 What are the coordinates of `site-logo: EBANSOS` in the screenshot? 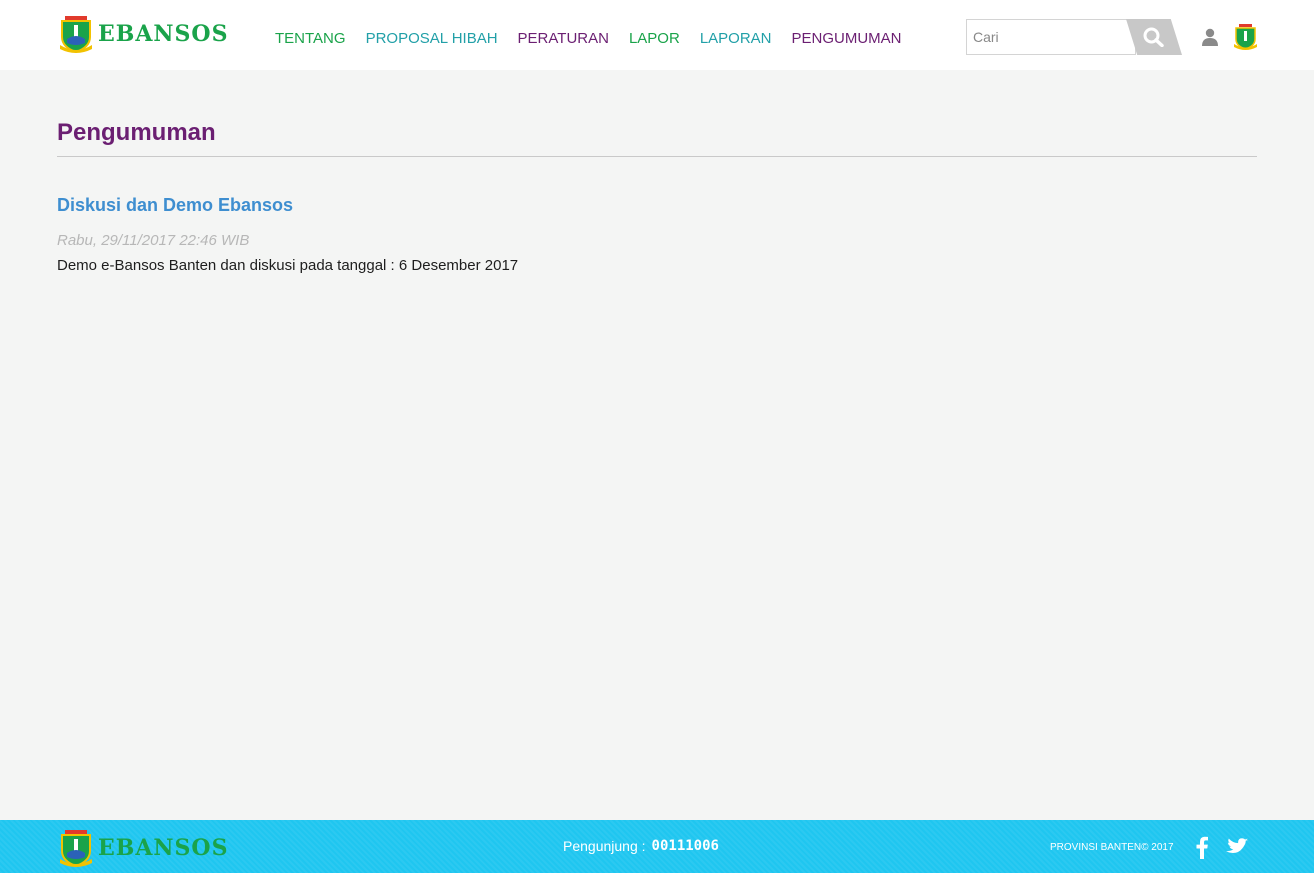 It's located at (143, 34).